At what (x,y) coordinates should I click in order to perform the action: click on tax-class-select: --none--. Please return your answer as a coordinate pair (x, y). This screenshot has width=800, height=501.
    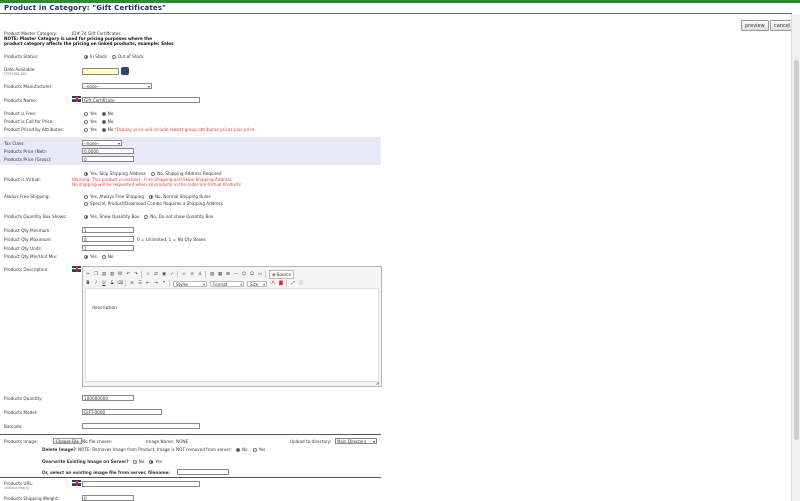
    Looking at the image, I should click on (102, 143).